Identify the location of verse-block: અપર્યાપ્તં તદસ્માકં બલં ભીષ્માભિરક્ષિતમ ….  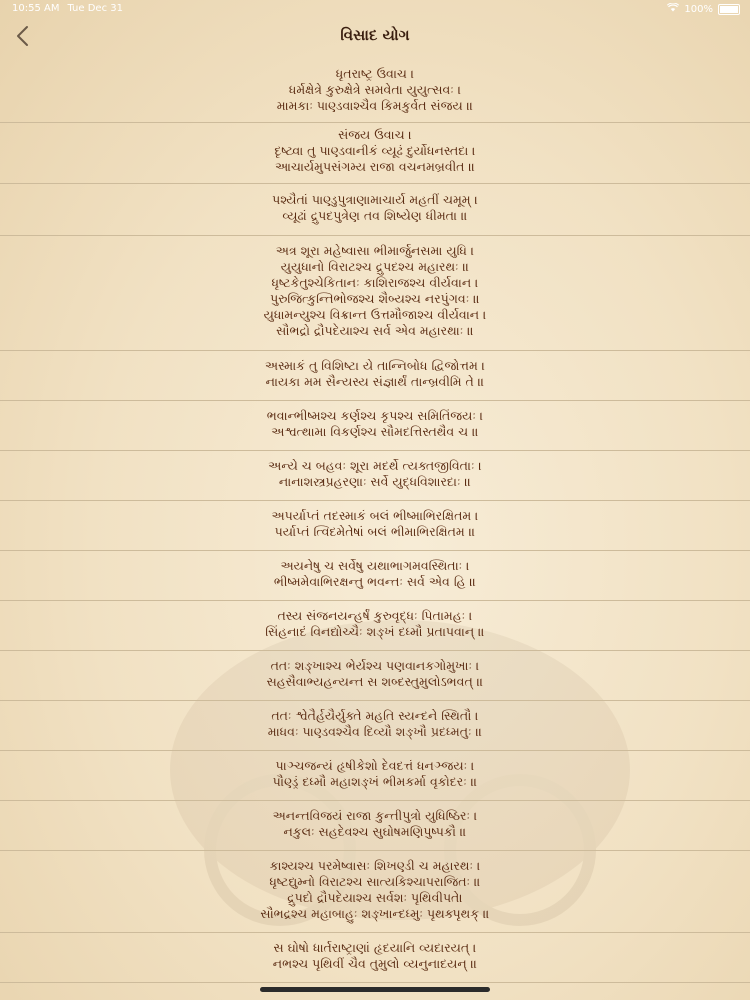
(375, 526).